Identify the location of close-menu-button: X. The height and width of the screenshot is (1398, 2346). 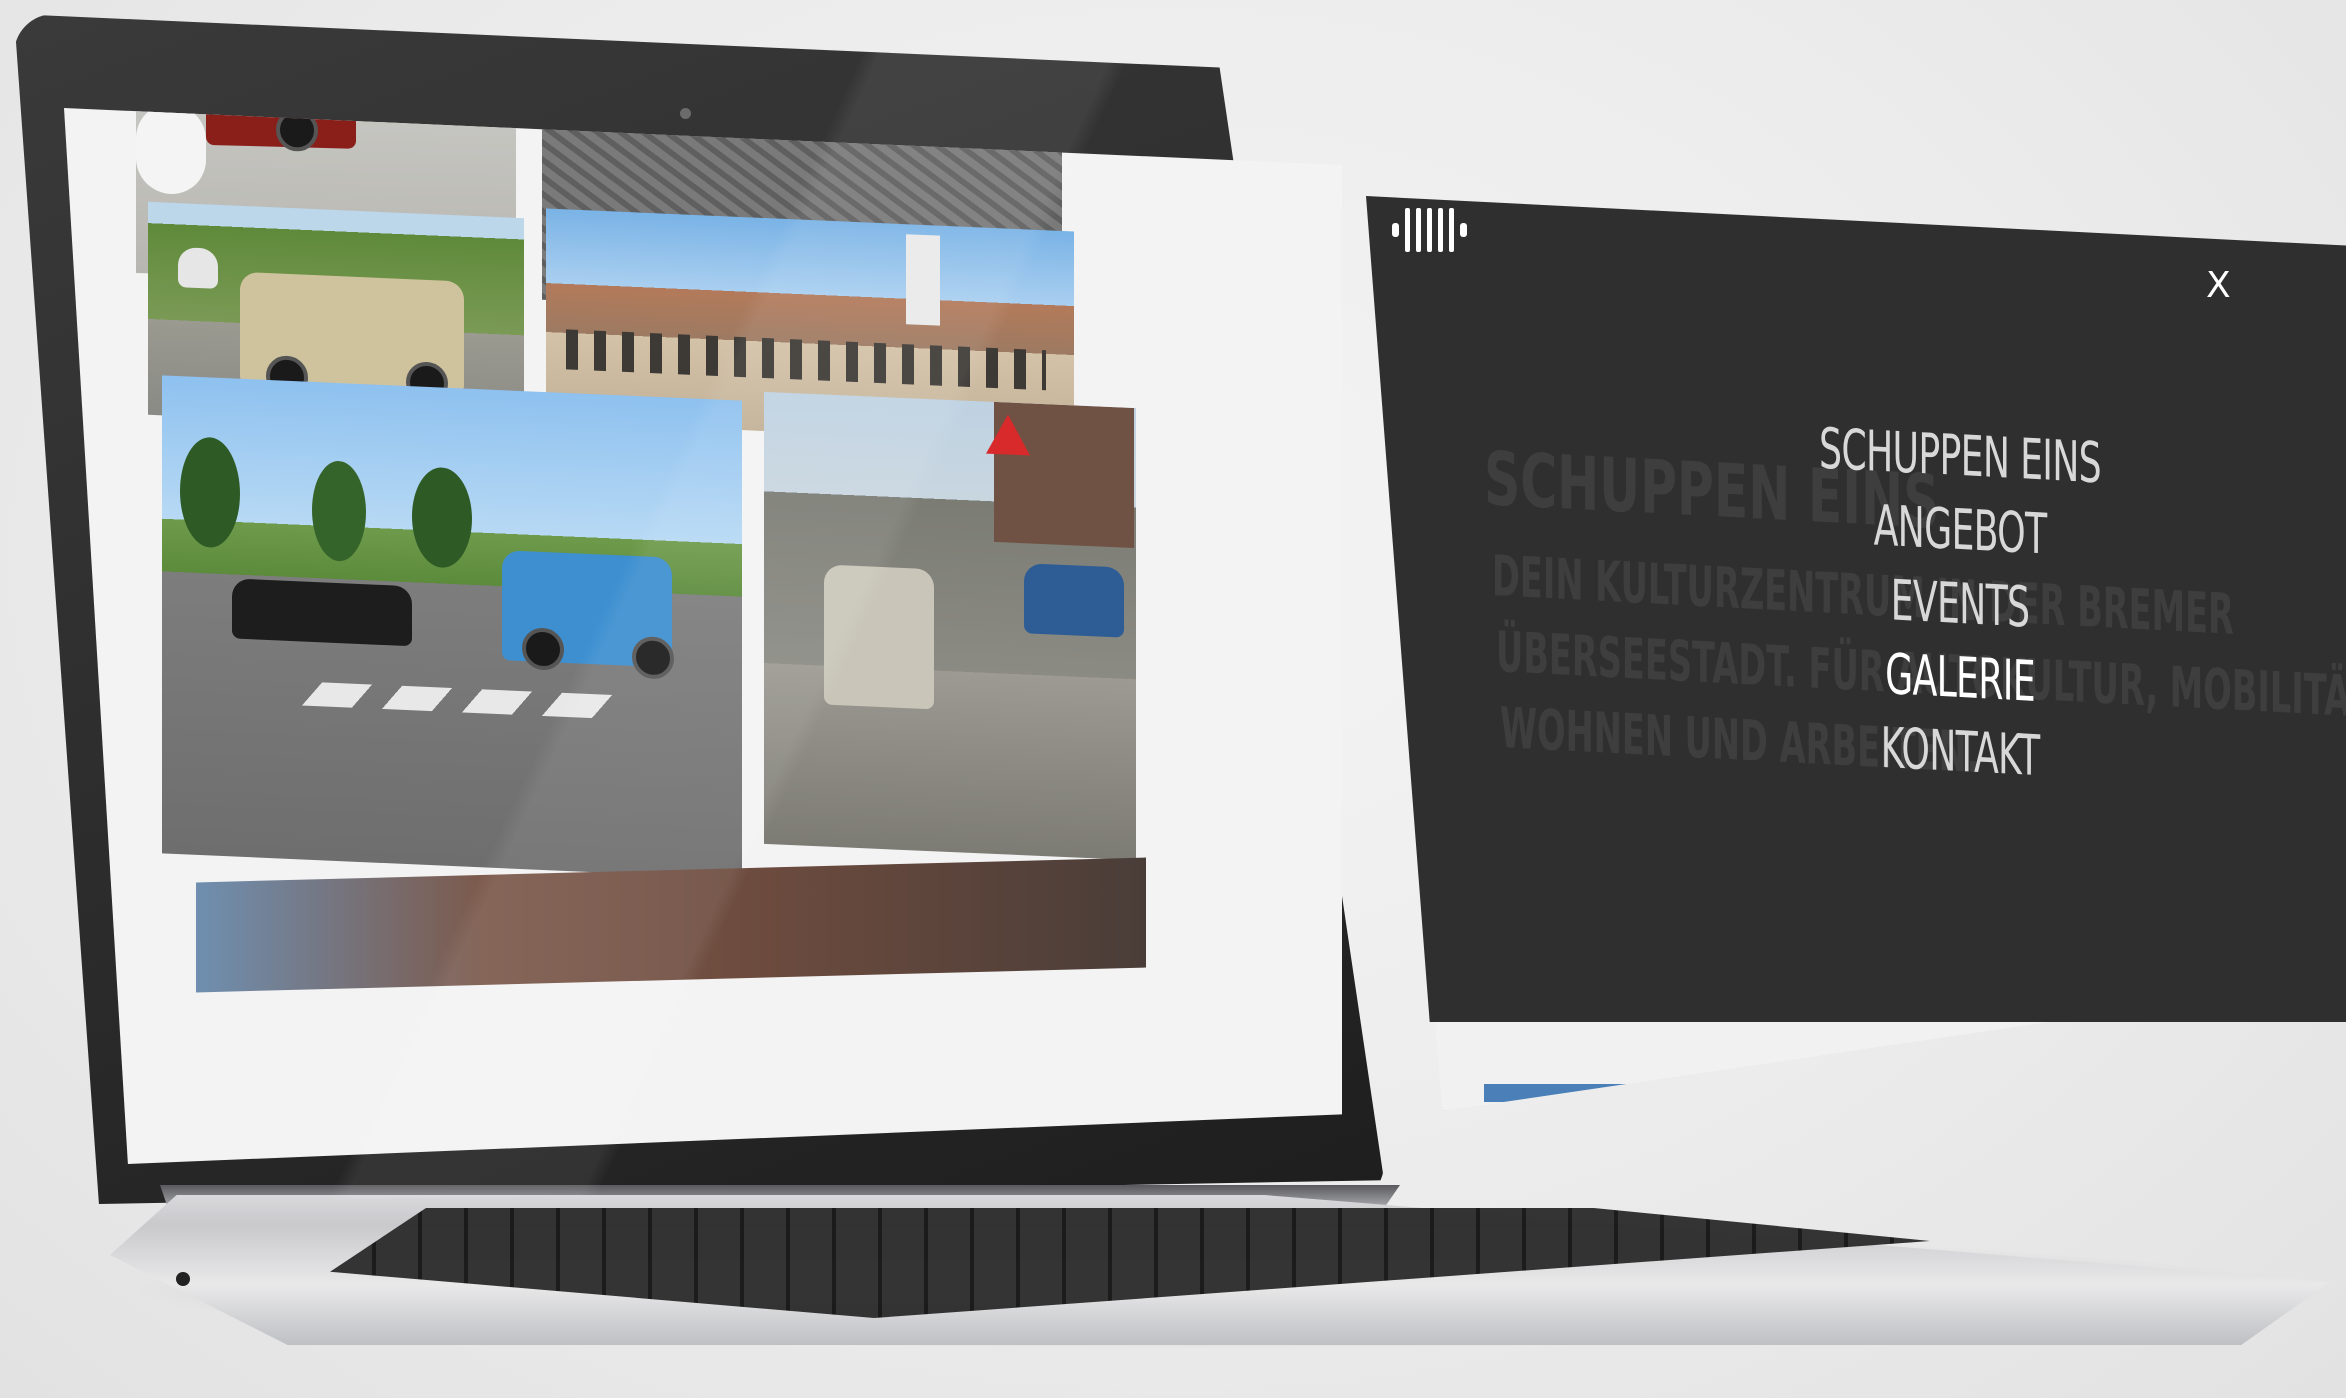
(2218, 286).